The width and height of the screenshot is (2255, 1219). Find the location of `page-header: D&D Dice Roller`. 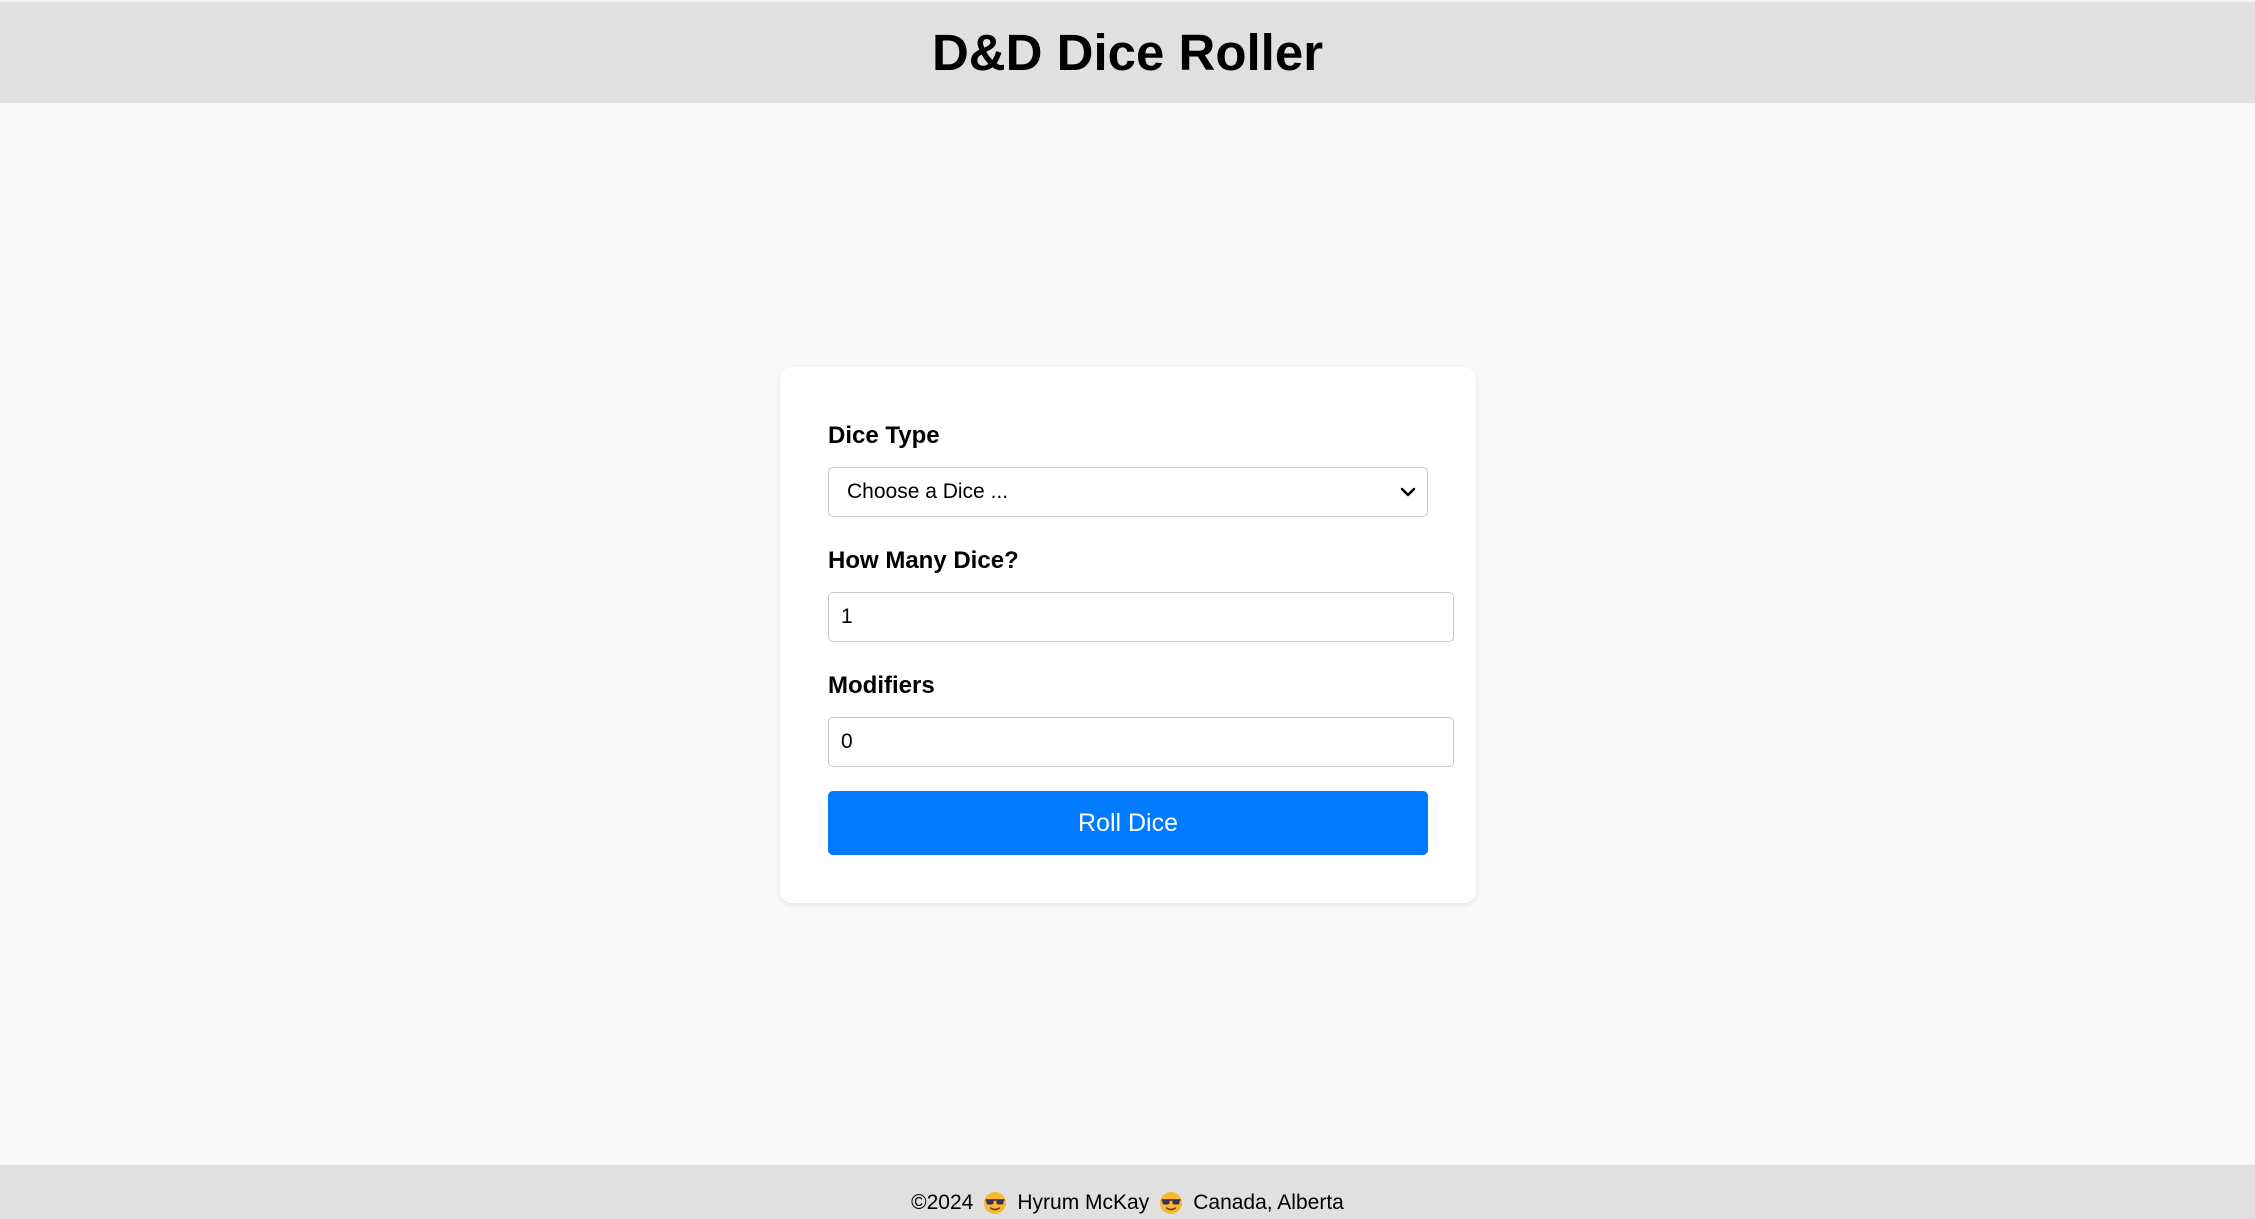

page-header: D&D Dice Roller is located at coordinates (1127, 51).